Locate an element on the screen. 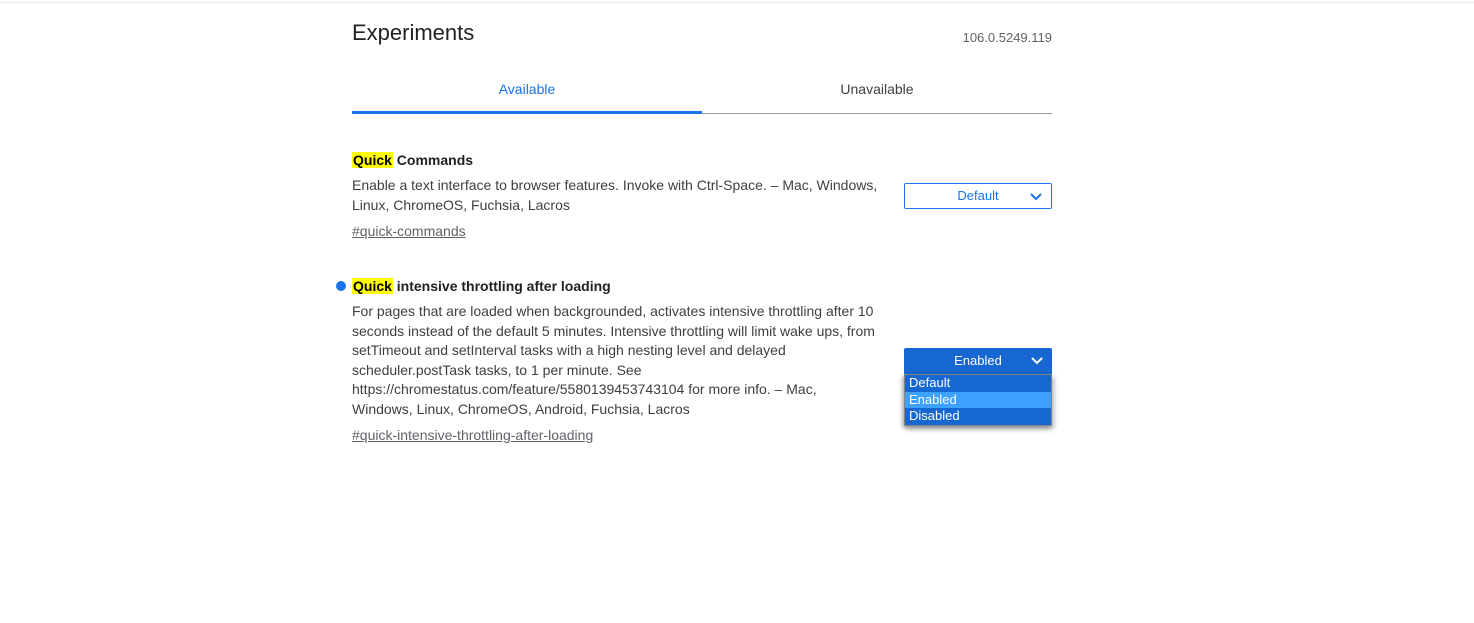  experiment-name: Quick Commands is located at coordinates (616, 160).